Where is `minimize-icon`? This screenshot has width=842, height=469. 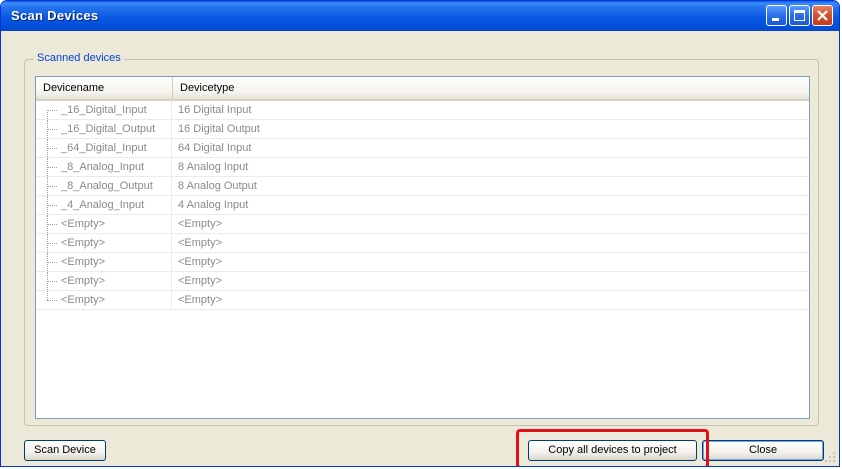
minimize-icon is located at coordinates (775, 19).